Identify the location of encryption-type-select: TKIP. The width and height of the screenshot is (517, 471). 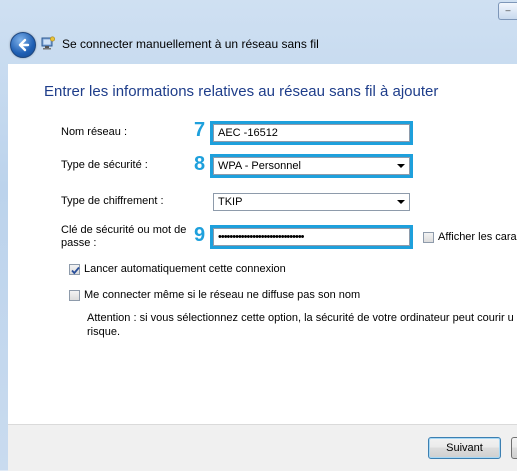
(311, 202).